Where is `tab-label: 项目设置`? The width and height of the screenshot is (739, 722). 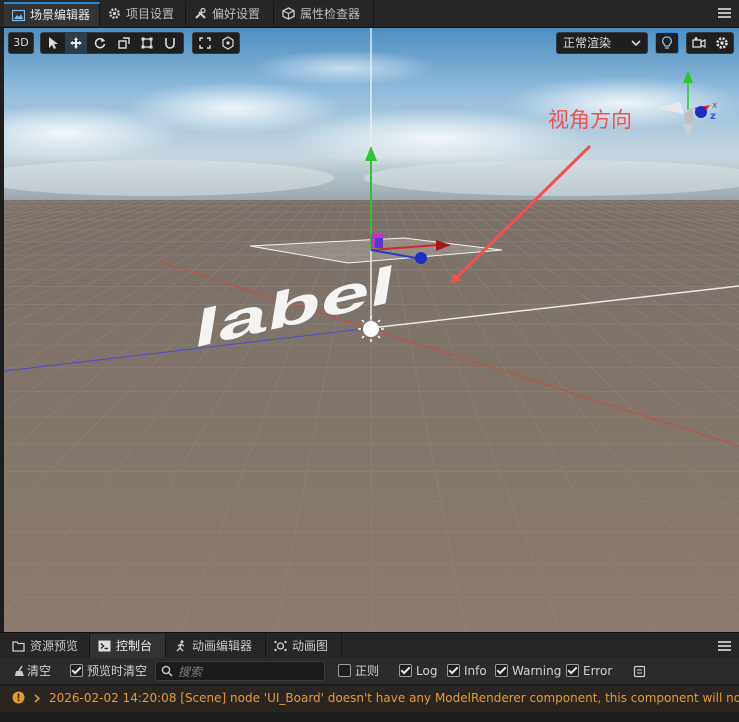
tab-label: 项目设置 is located at coordinates (150, 14).